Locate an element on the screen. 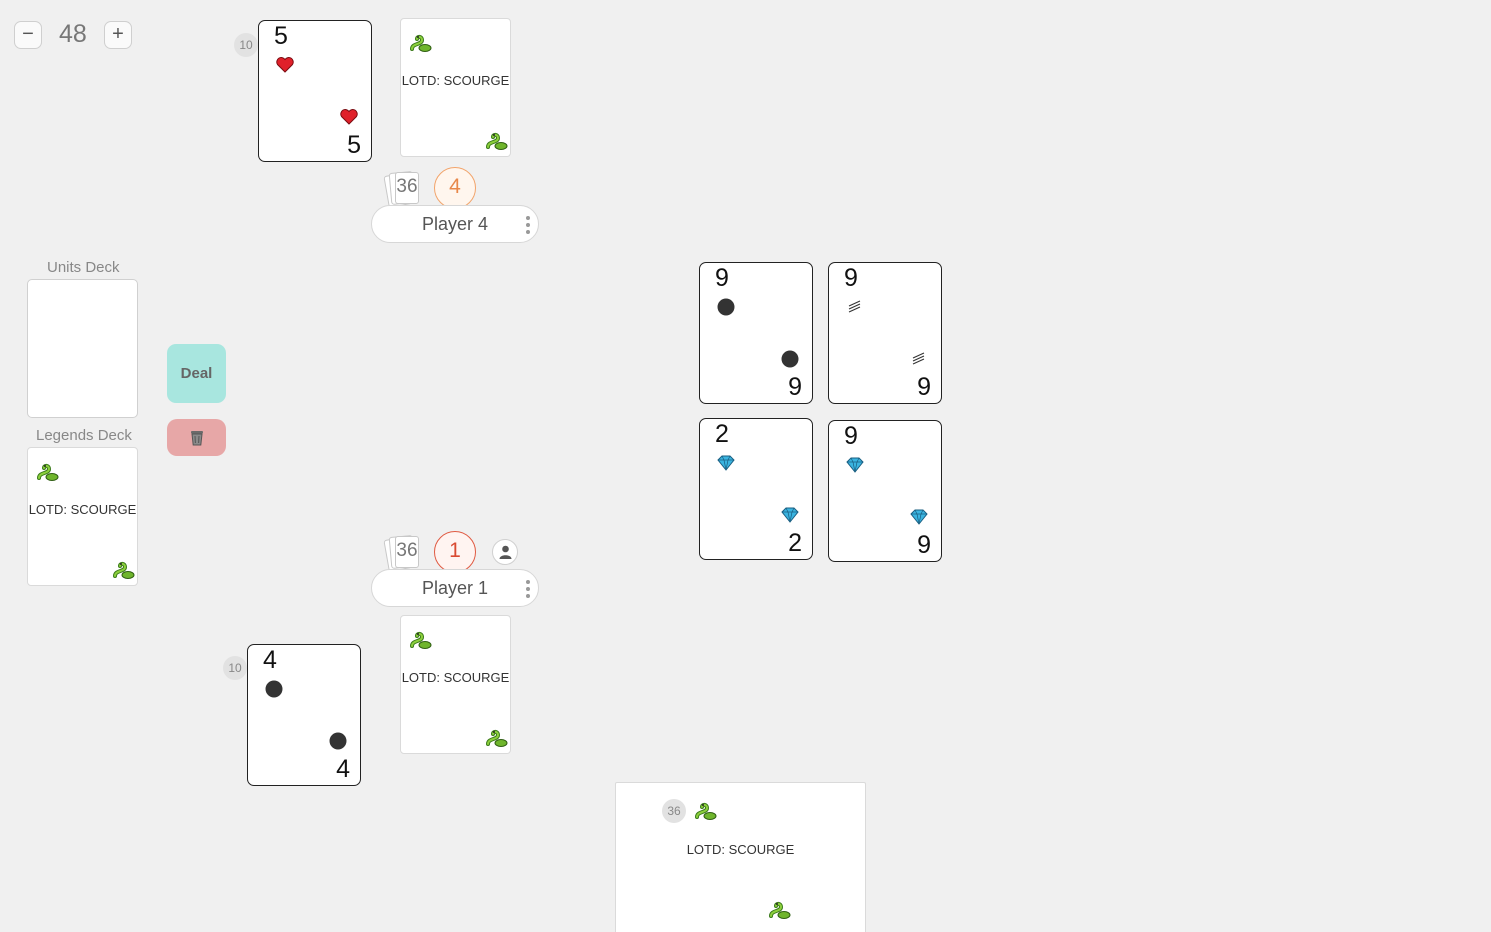 This screenshot has width=1491, height=932. player1-number-badge: 1 is located at coordinates (455, 552).